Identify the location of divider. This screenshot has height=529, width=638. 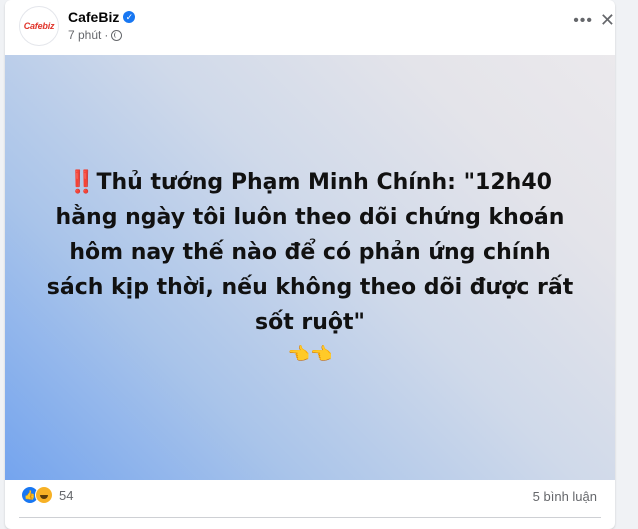
(310, 517).